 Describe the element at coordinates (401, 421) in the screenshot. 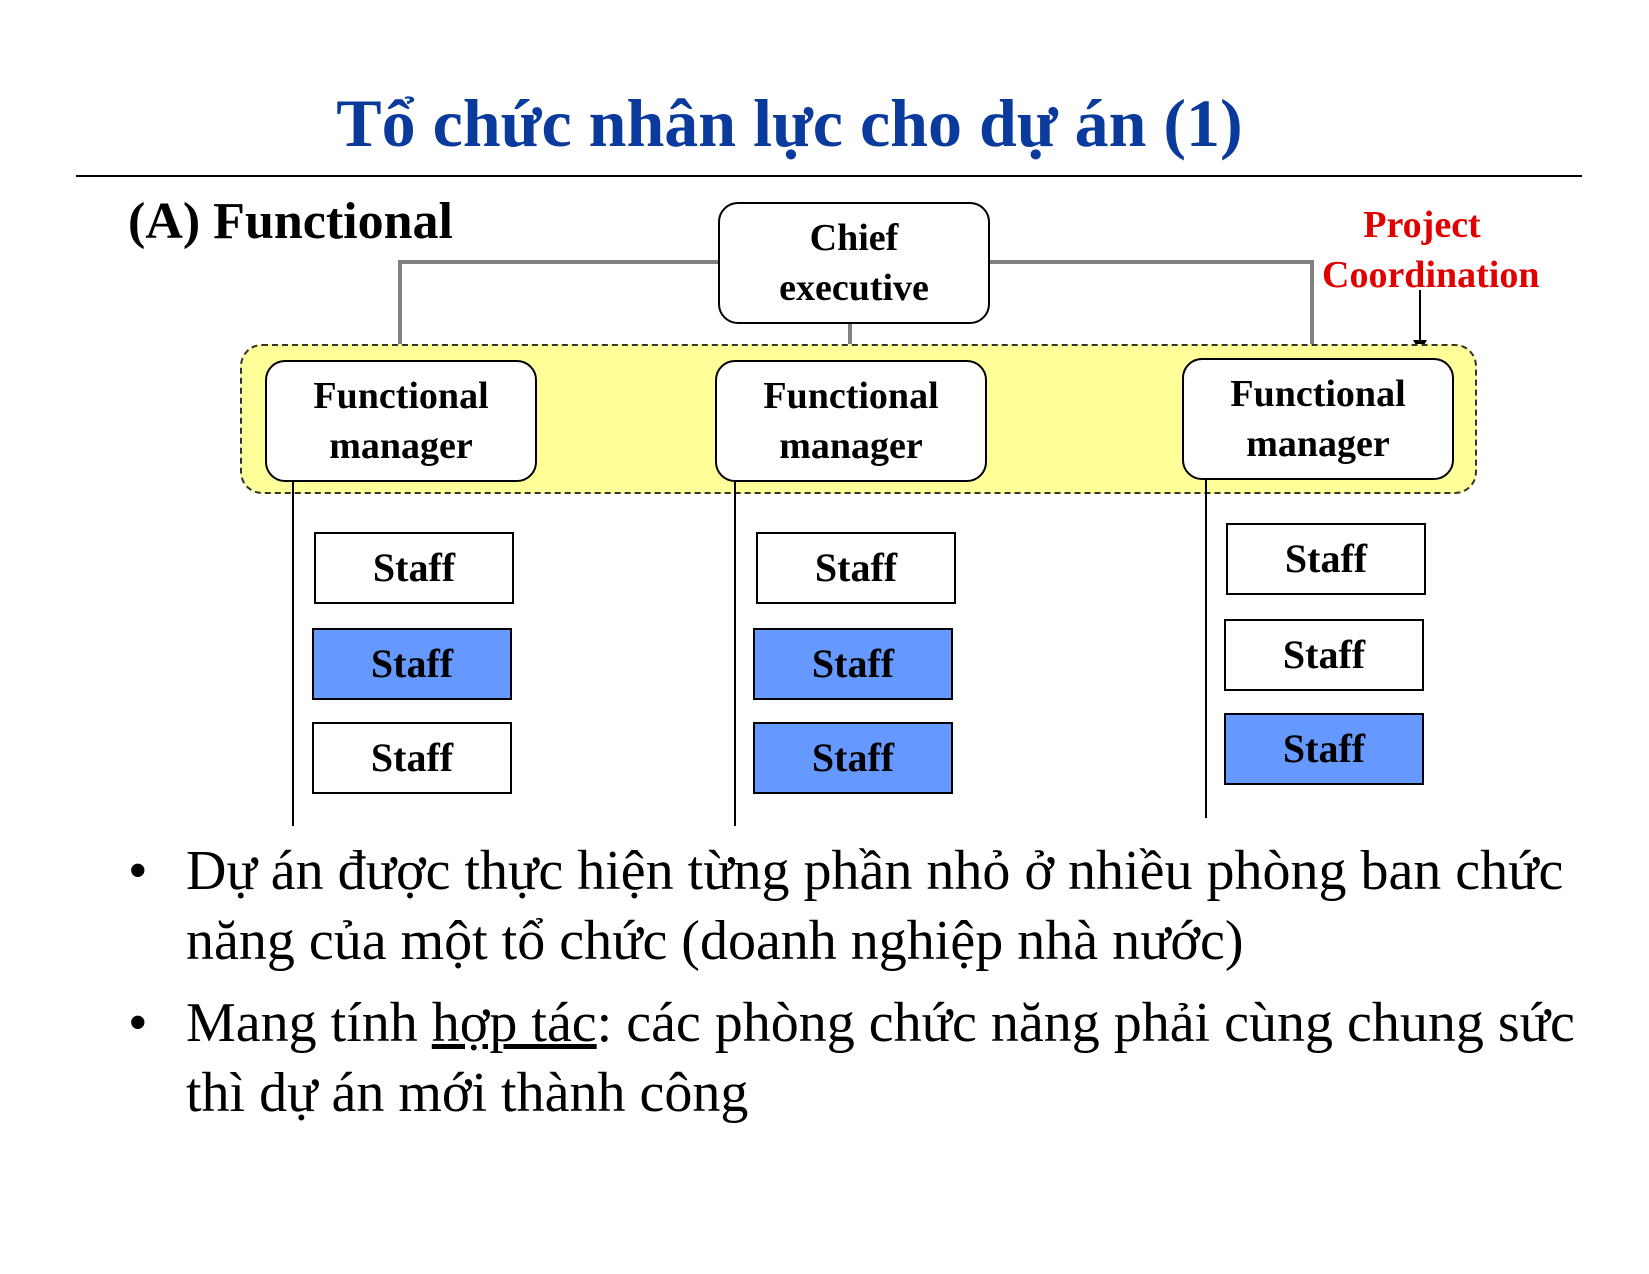

I see `functional-manager-node-1: Functional manager` at that location.